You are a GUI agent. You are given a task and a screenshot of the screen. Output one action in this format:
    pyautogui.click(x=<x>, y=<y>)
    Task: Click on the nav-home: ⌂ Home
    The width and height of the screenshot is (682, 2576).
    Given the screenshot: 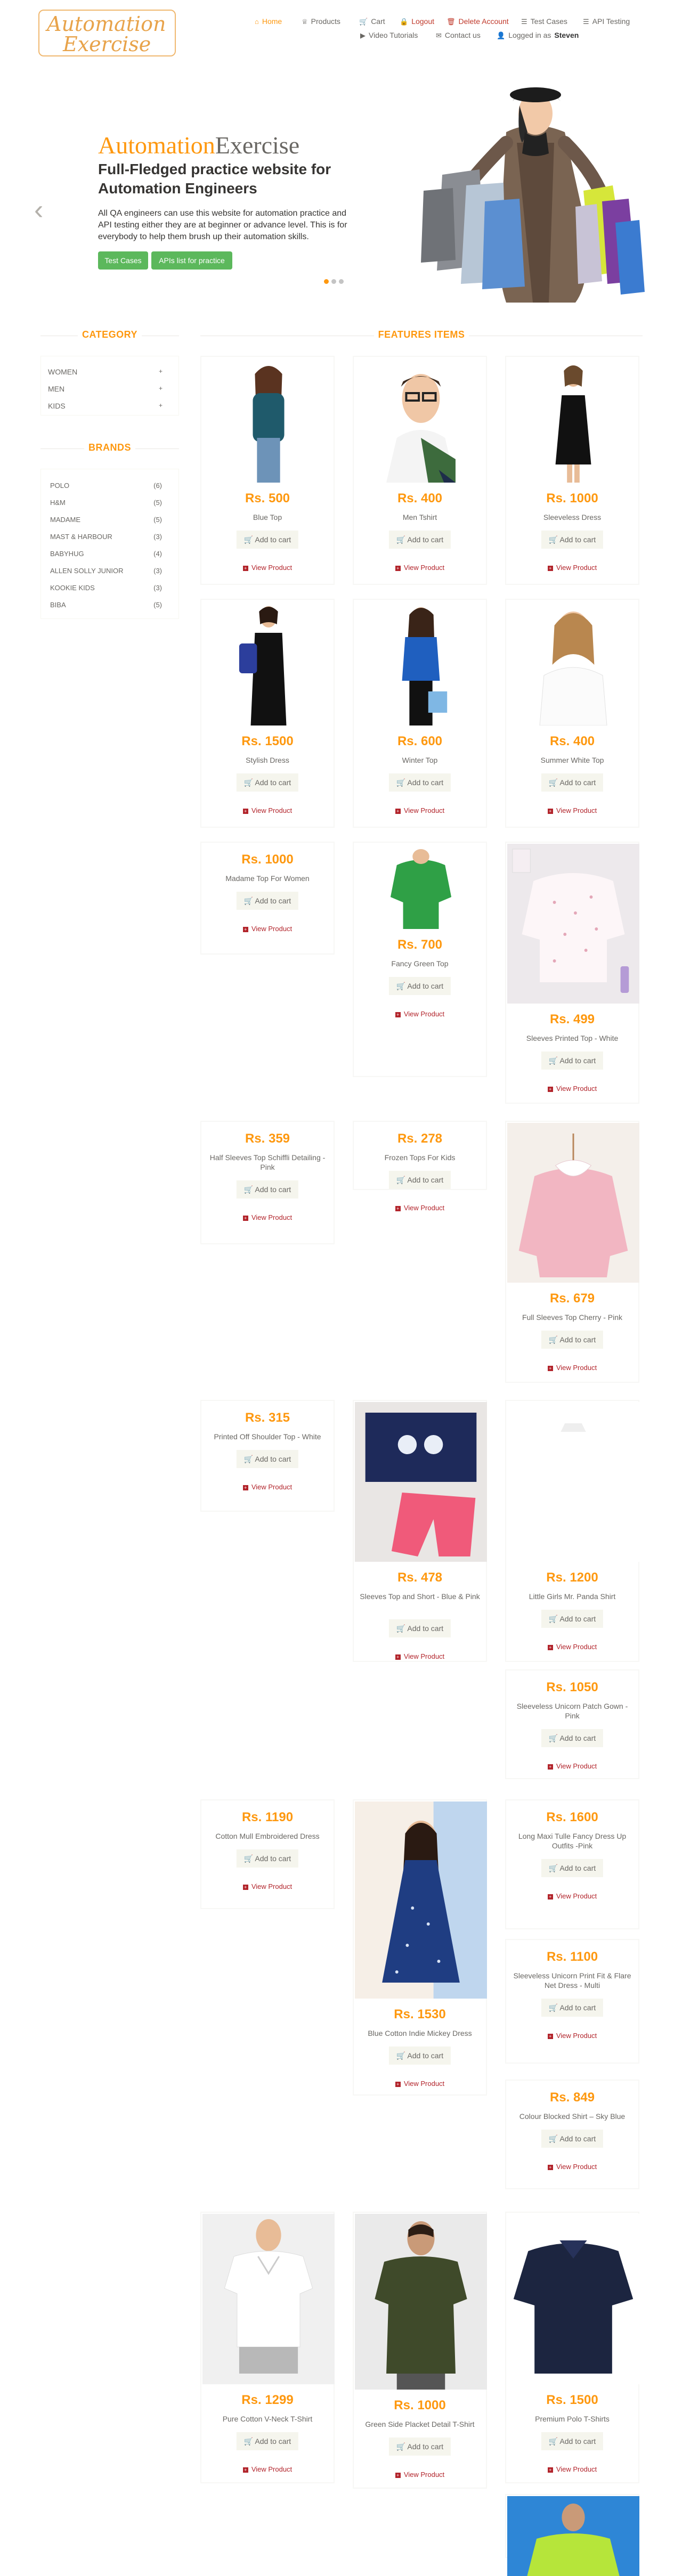 What is the action you would take?
    pyautogui.click(x=268, y=21)
    